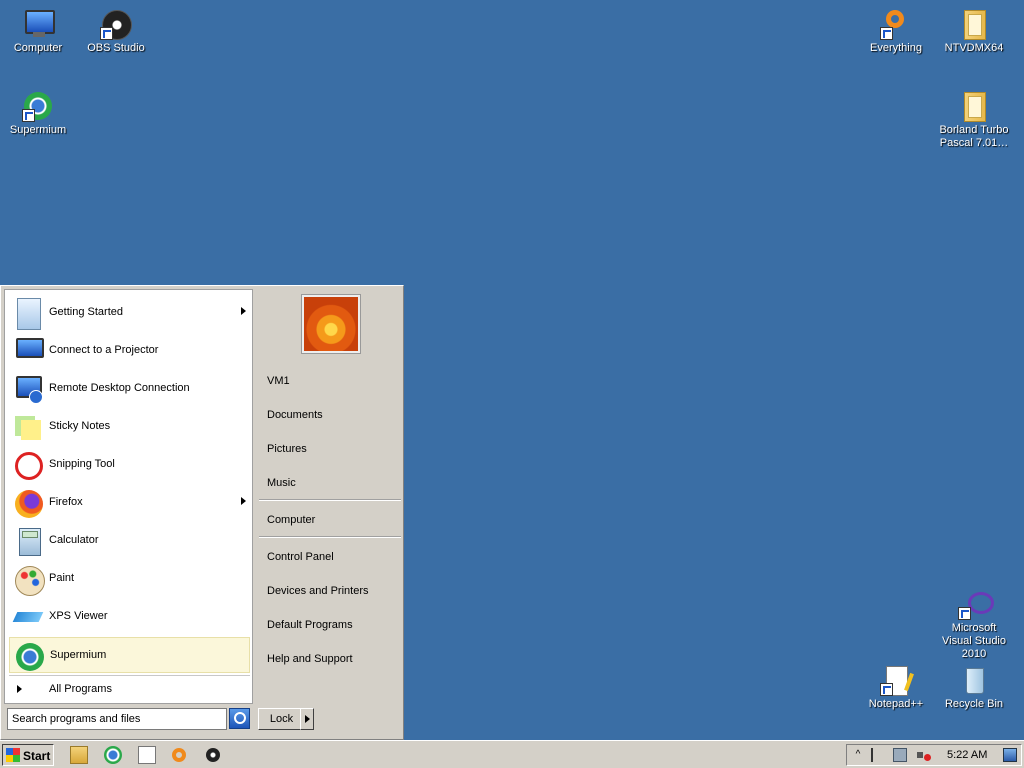 The height and width of the screenshot is (768, 1024). I want to click on desktop-icon-obs-studio: OBS Studio, so click(116, 31).